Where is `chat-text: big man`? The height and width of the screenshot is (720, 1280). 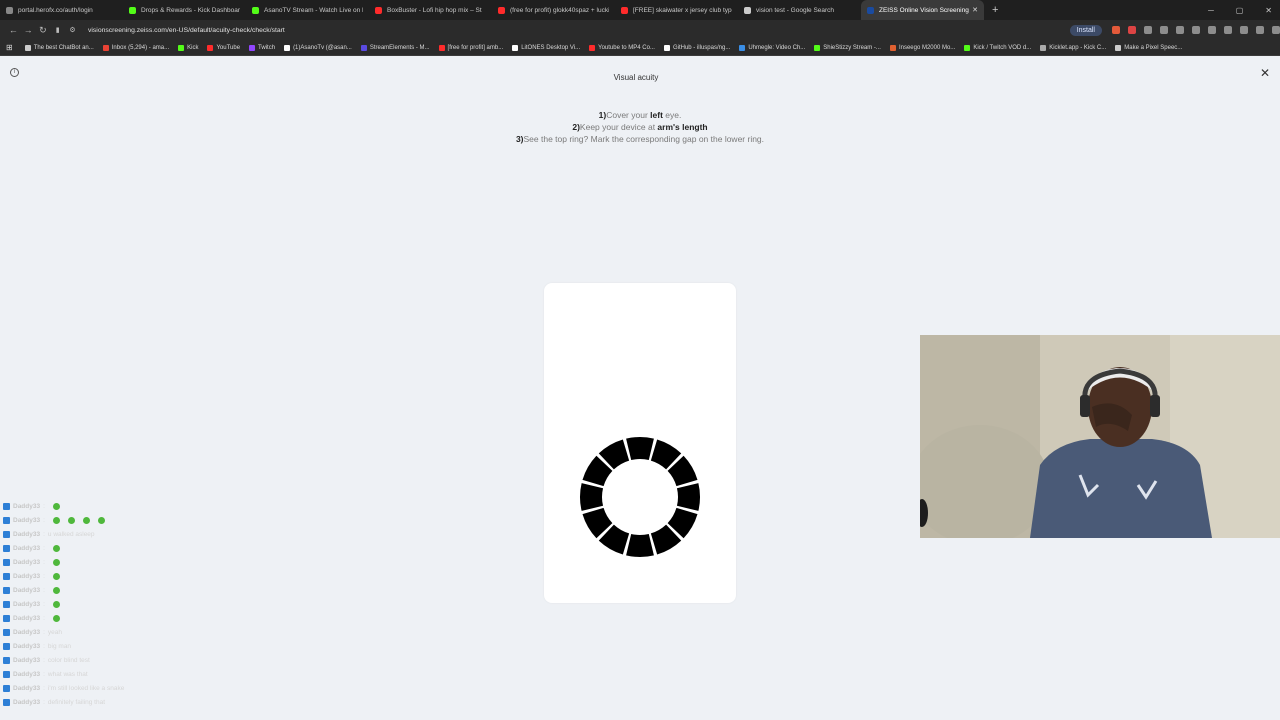 chat-text: big man is located at coordinates (59, 646).